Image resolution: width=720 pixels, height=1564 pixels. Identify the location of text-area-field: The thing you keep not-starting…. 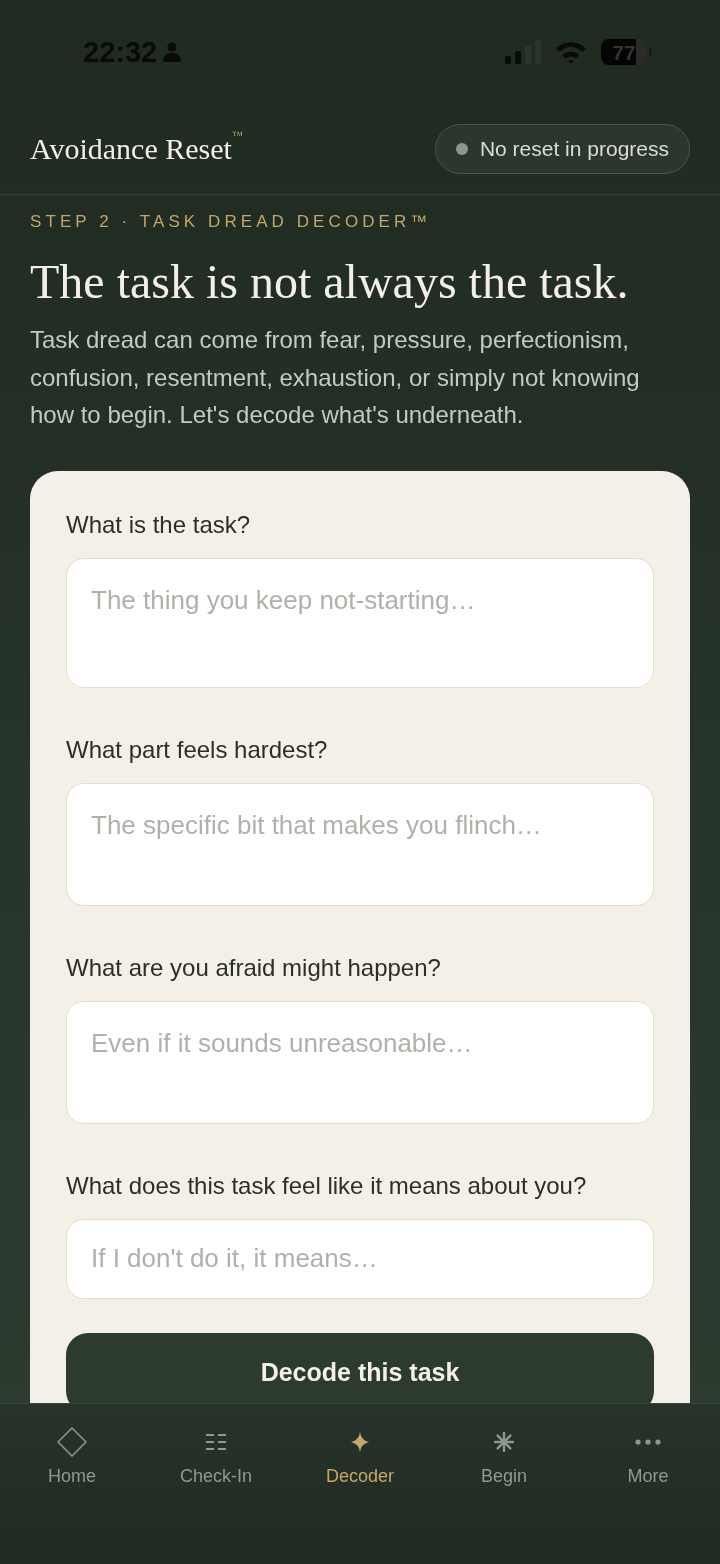
(360, 622).